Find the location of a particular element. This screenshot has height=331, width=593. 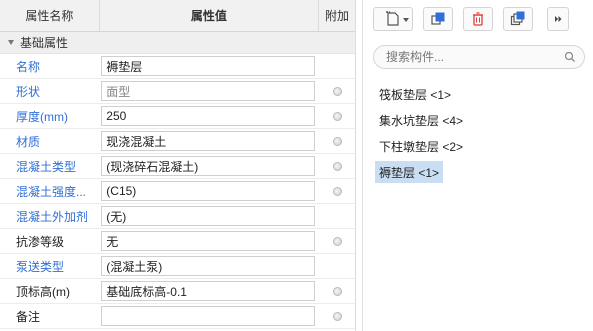

property-value-cell: 褥垫层 is located at coordinates (209, 66).